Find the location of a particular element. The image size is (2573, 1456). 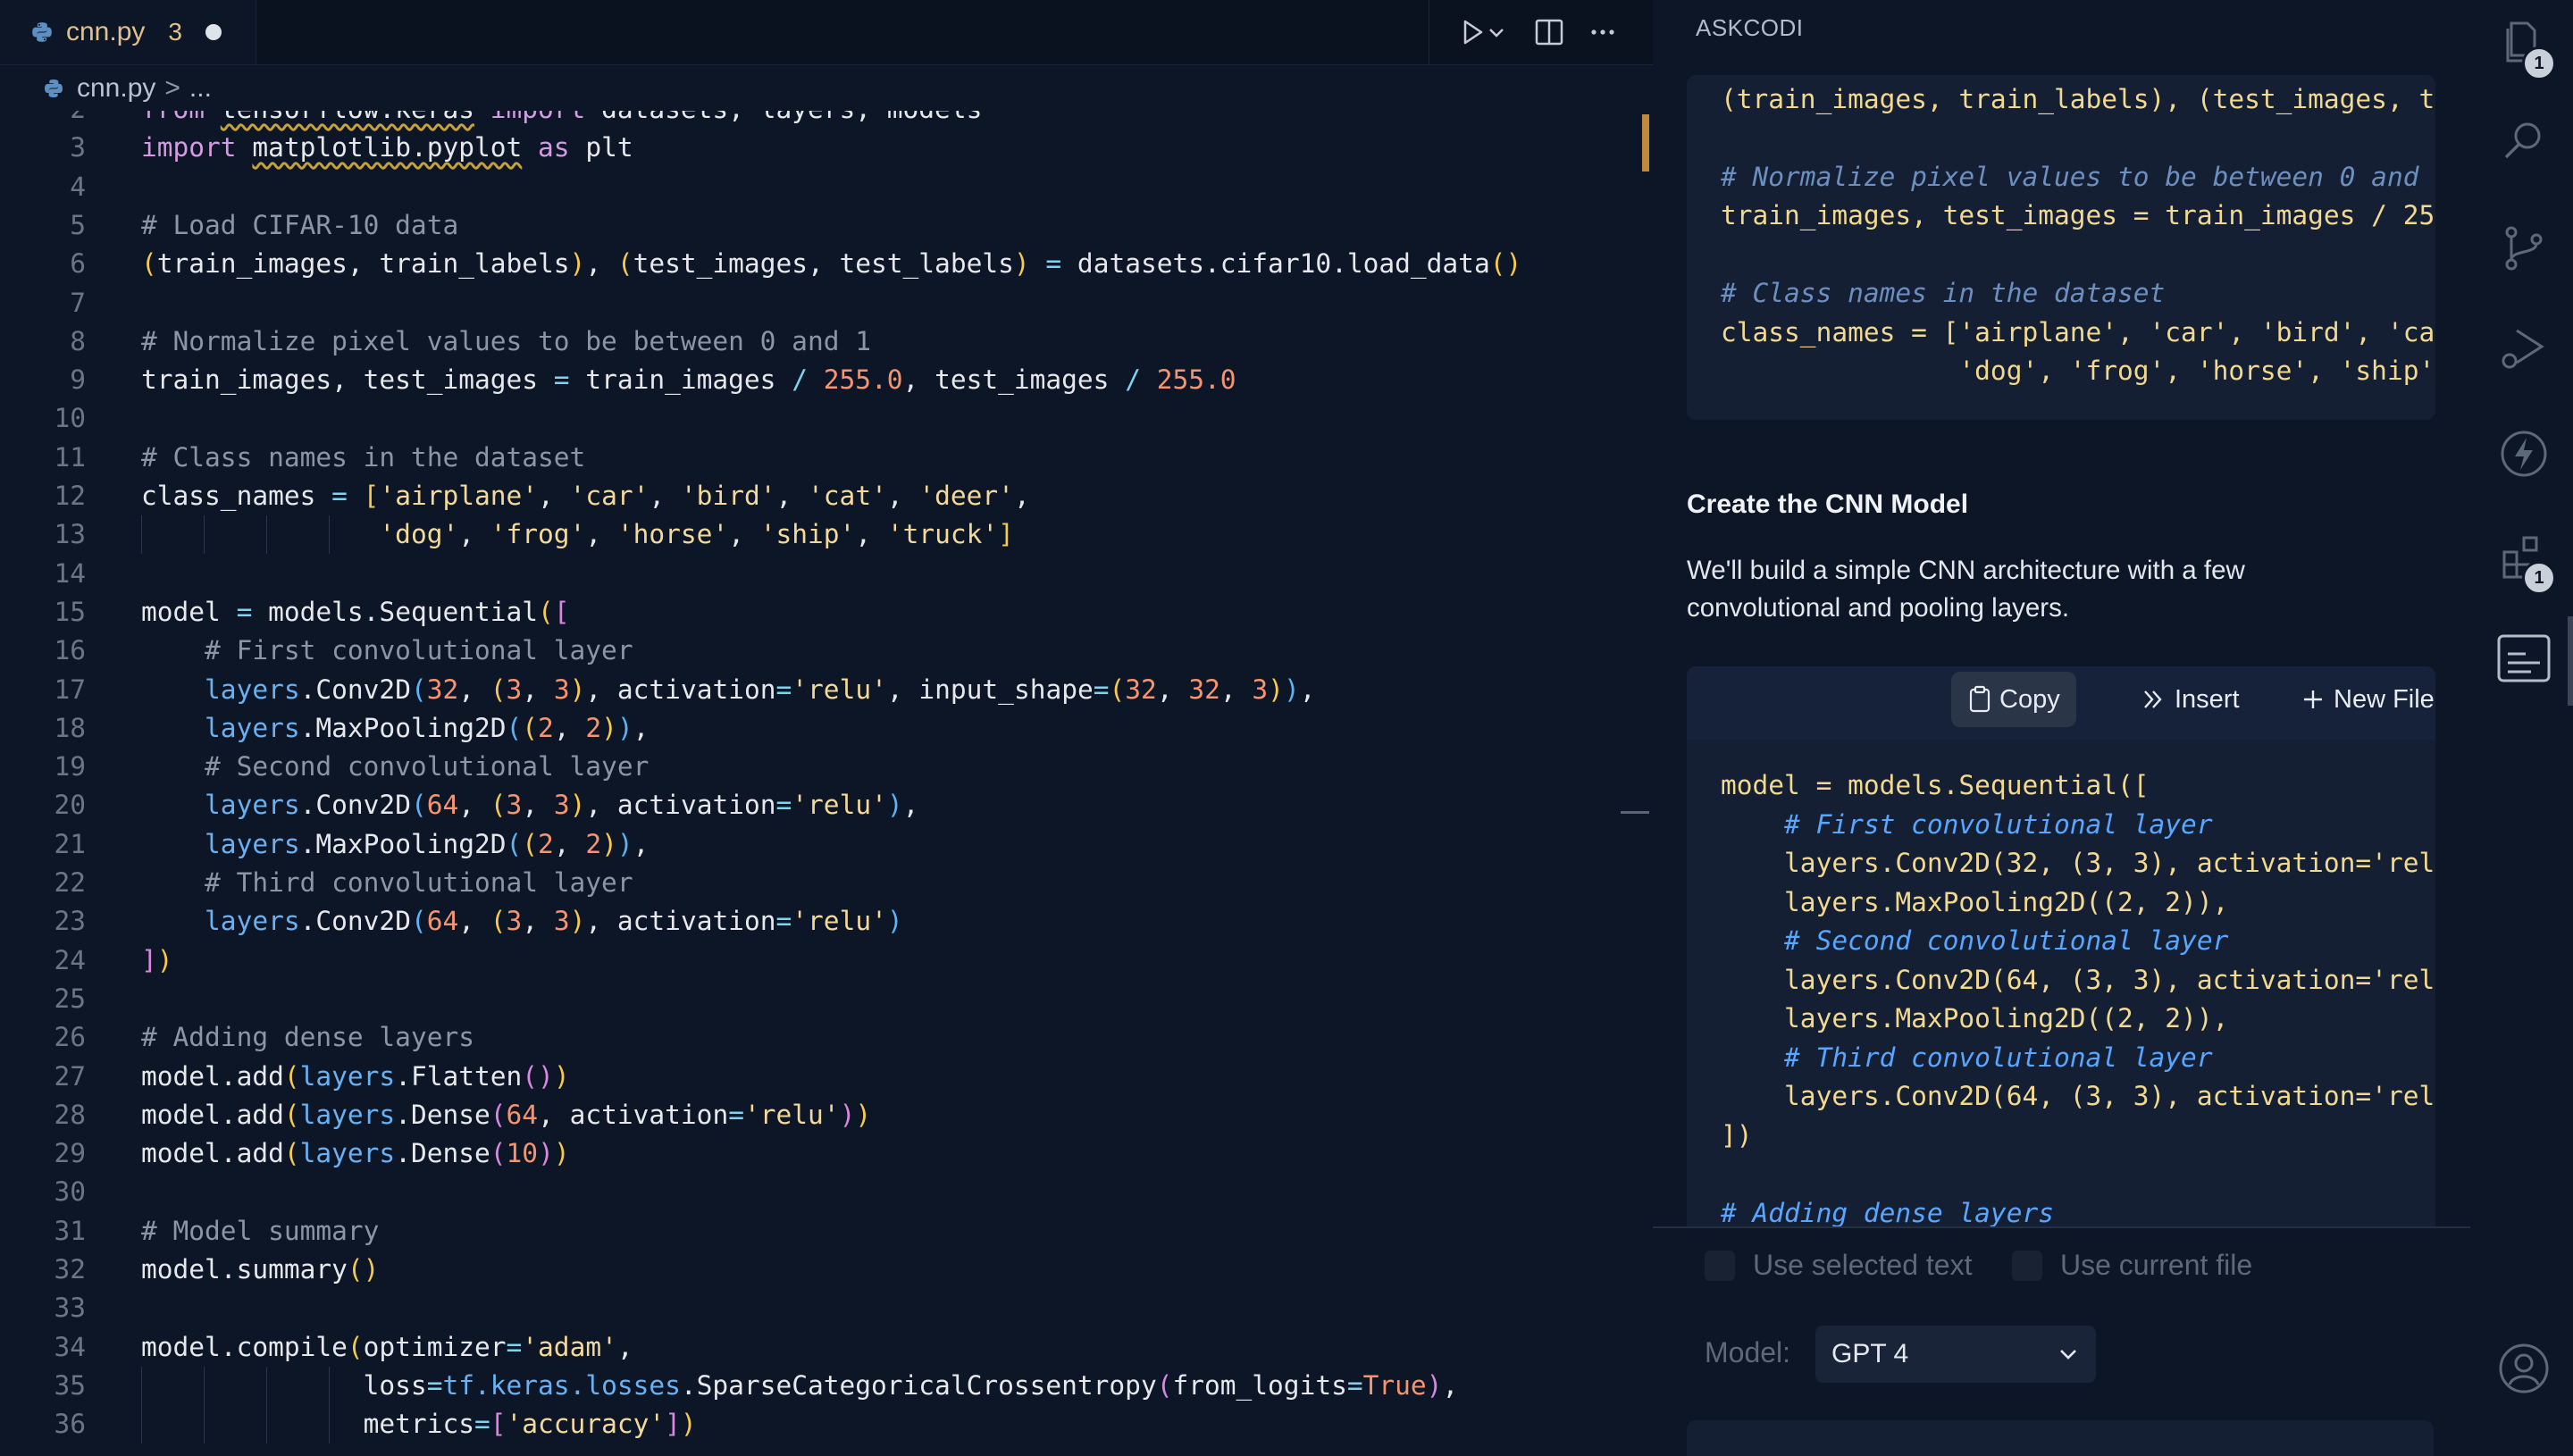

code-block-line: model = models.Sequential([ is located at coordinates (1935, 785).